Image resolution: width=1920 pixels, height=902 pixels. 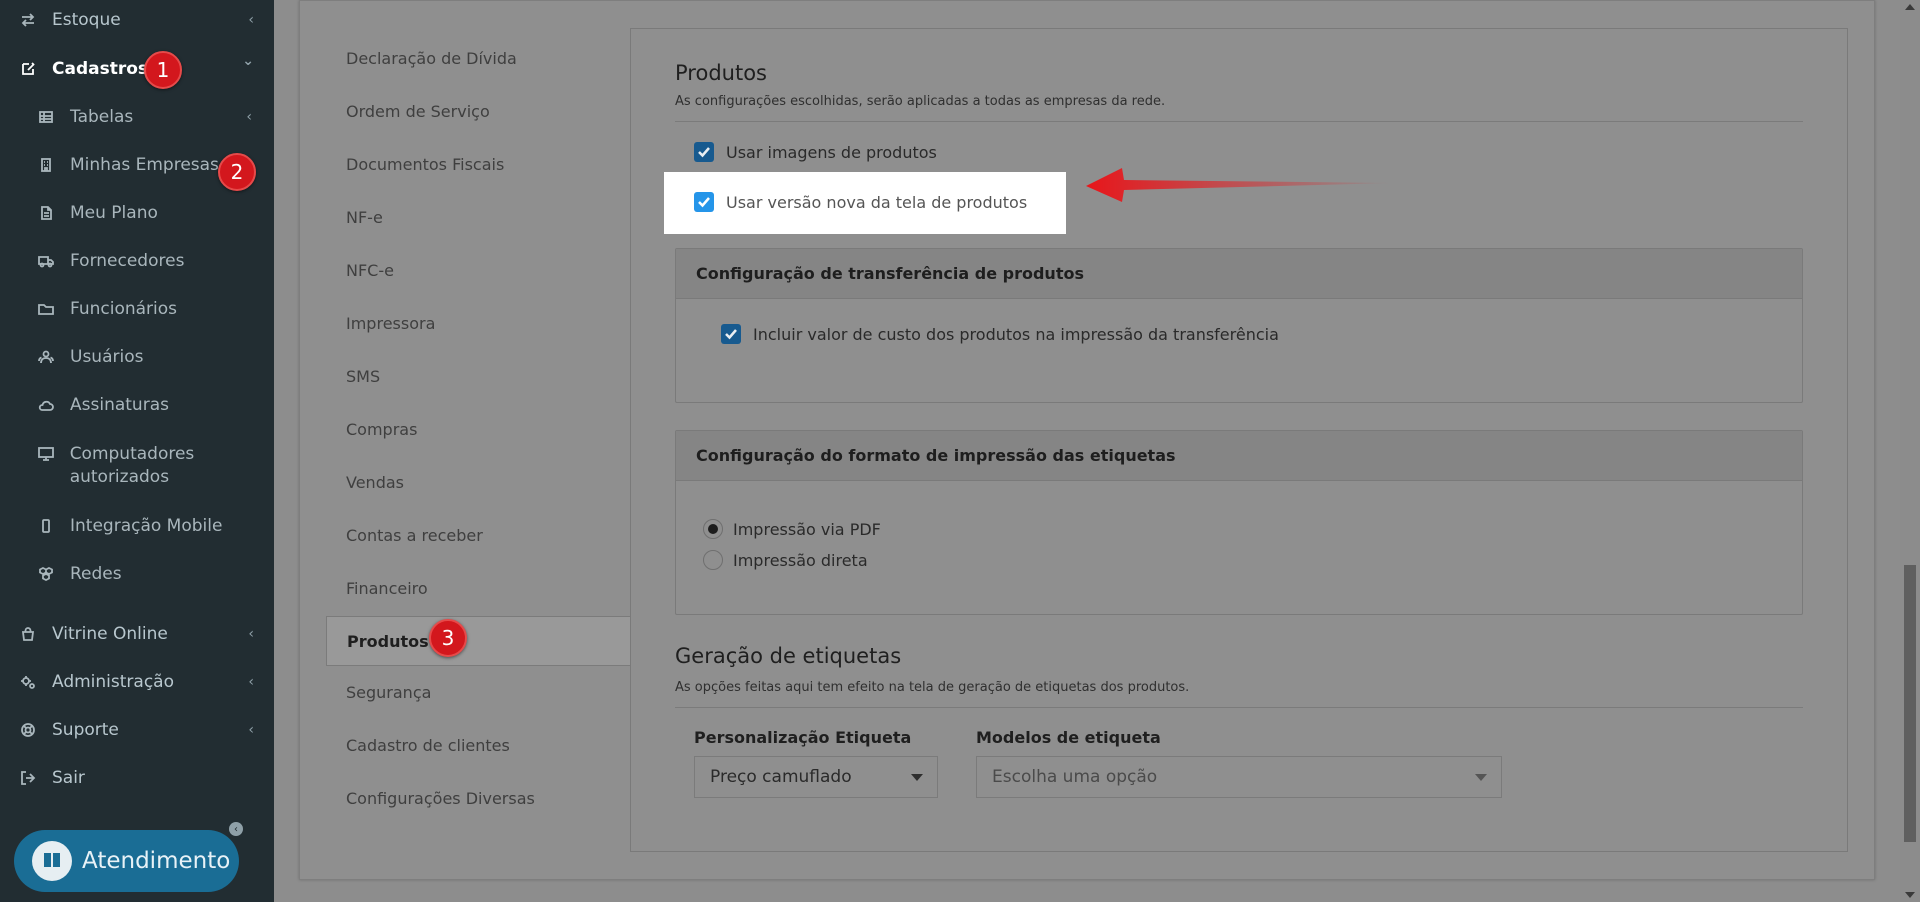 What do you see at coordinates (132, 465) in the screenshot?
I see `sidebar-item-label: Computadores autorizados` at bounding box center [132, 465].